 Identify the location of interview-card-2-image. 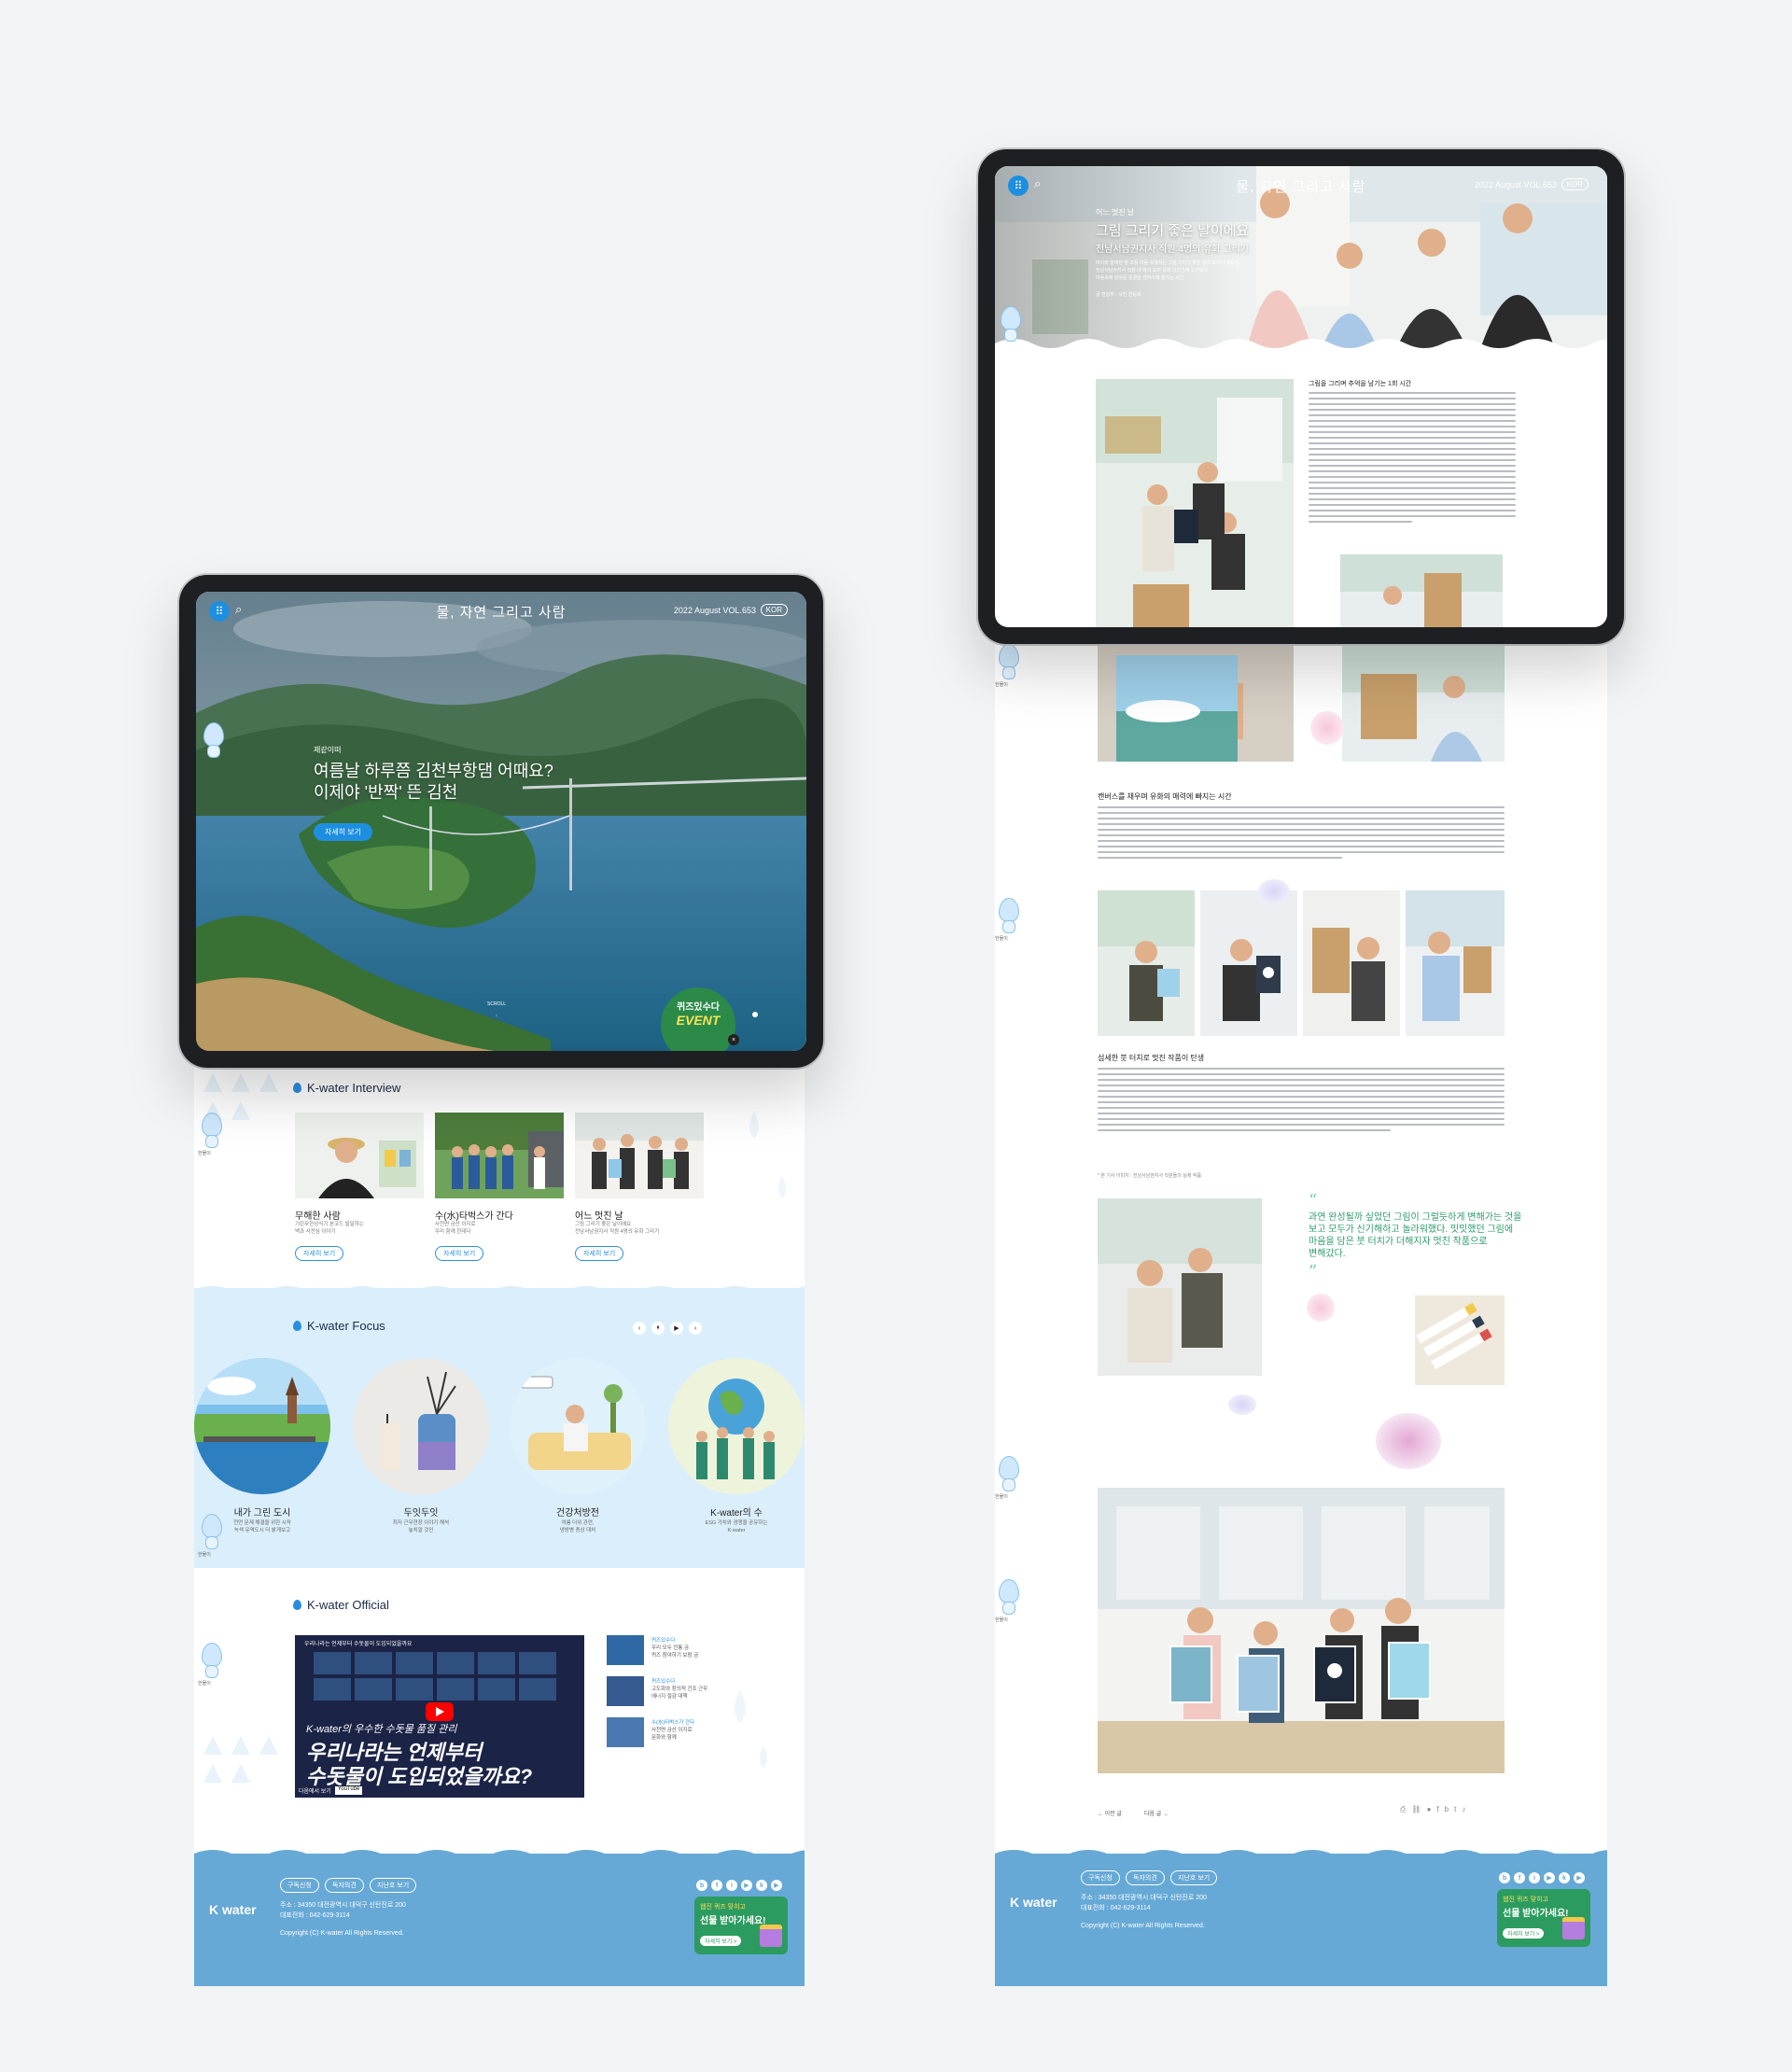
(499, 1155).